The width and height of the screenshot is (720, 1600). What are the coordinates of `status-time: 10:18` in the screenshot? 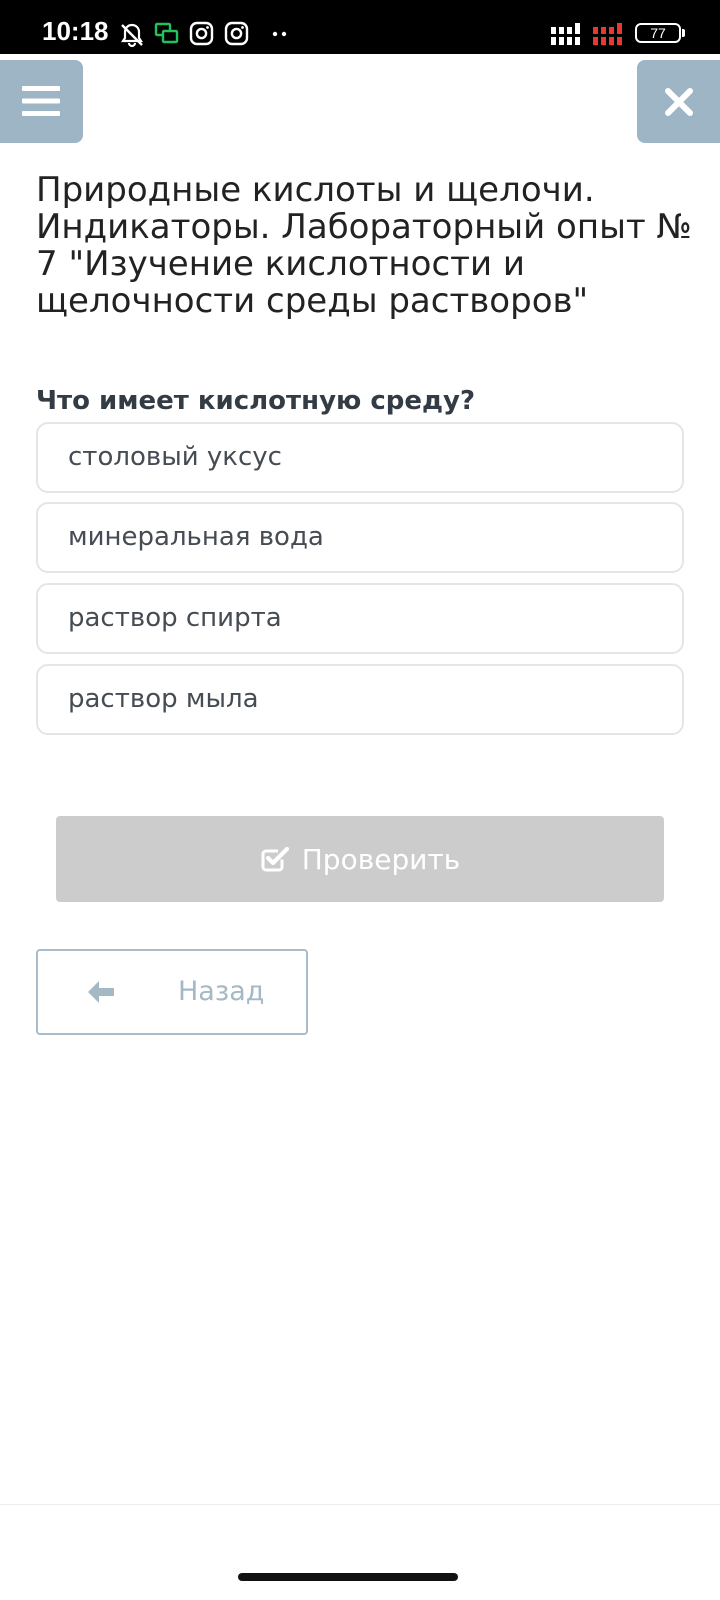 It's located at (75, 31).